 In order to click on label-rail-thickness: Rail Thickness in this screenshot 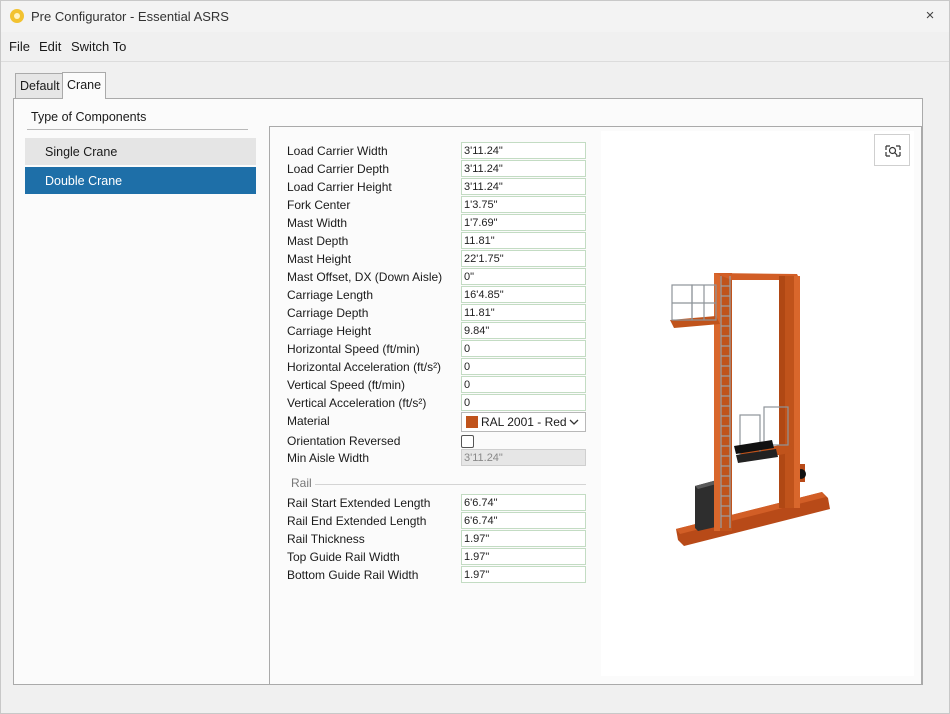, I will do `click(326, 539)`.